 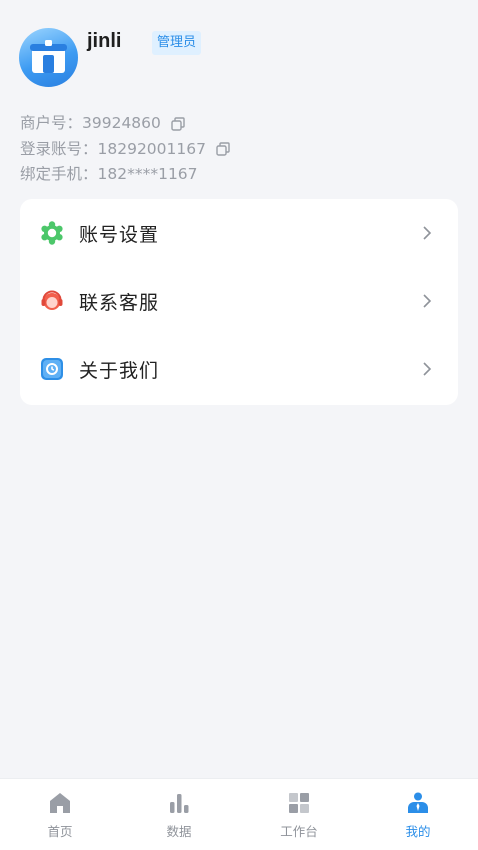 What do you see at coordinates (52, 233) in the screenshot?
I see `gear-icon` at bounding box center [52, 233].